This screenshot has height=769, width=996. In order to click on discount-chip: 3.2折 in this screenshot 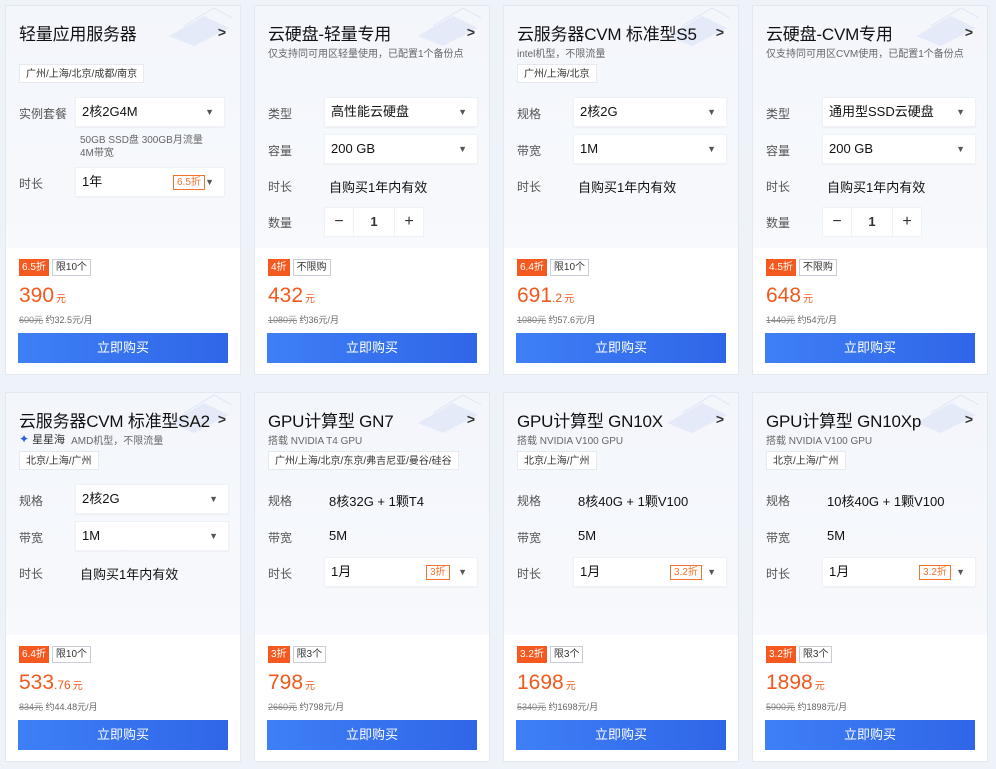, I will do `click(935, 572)`.